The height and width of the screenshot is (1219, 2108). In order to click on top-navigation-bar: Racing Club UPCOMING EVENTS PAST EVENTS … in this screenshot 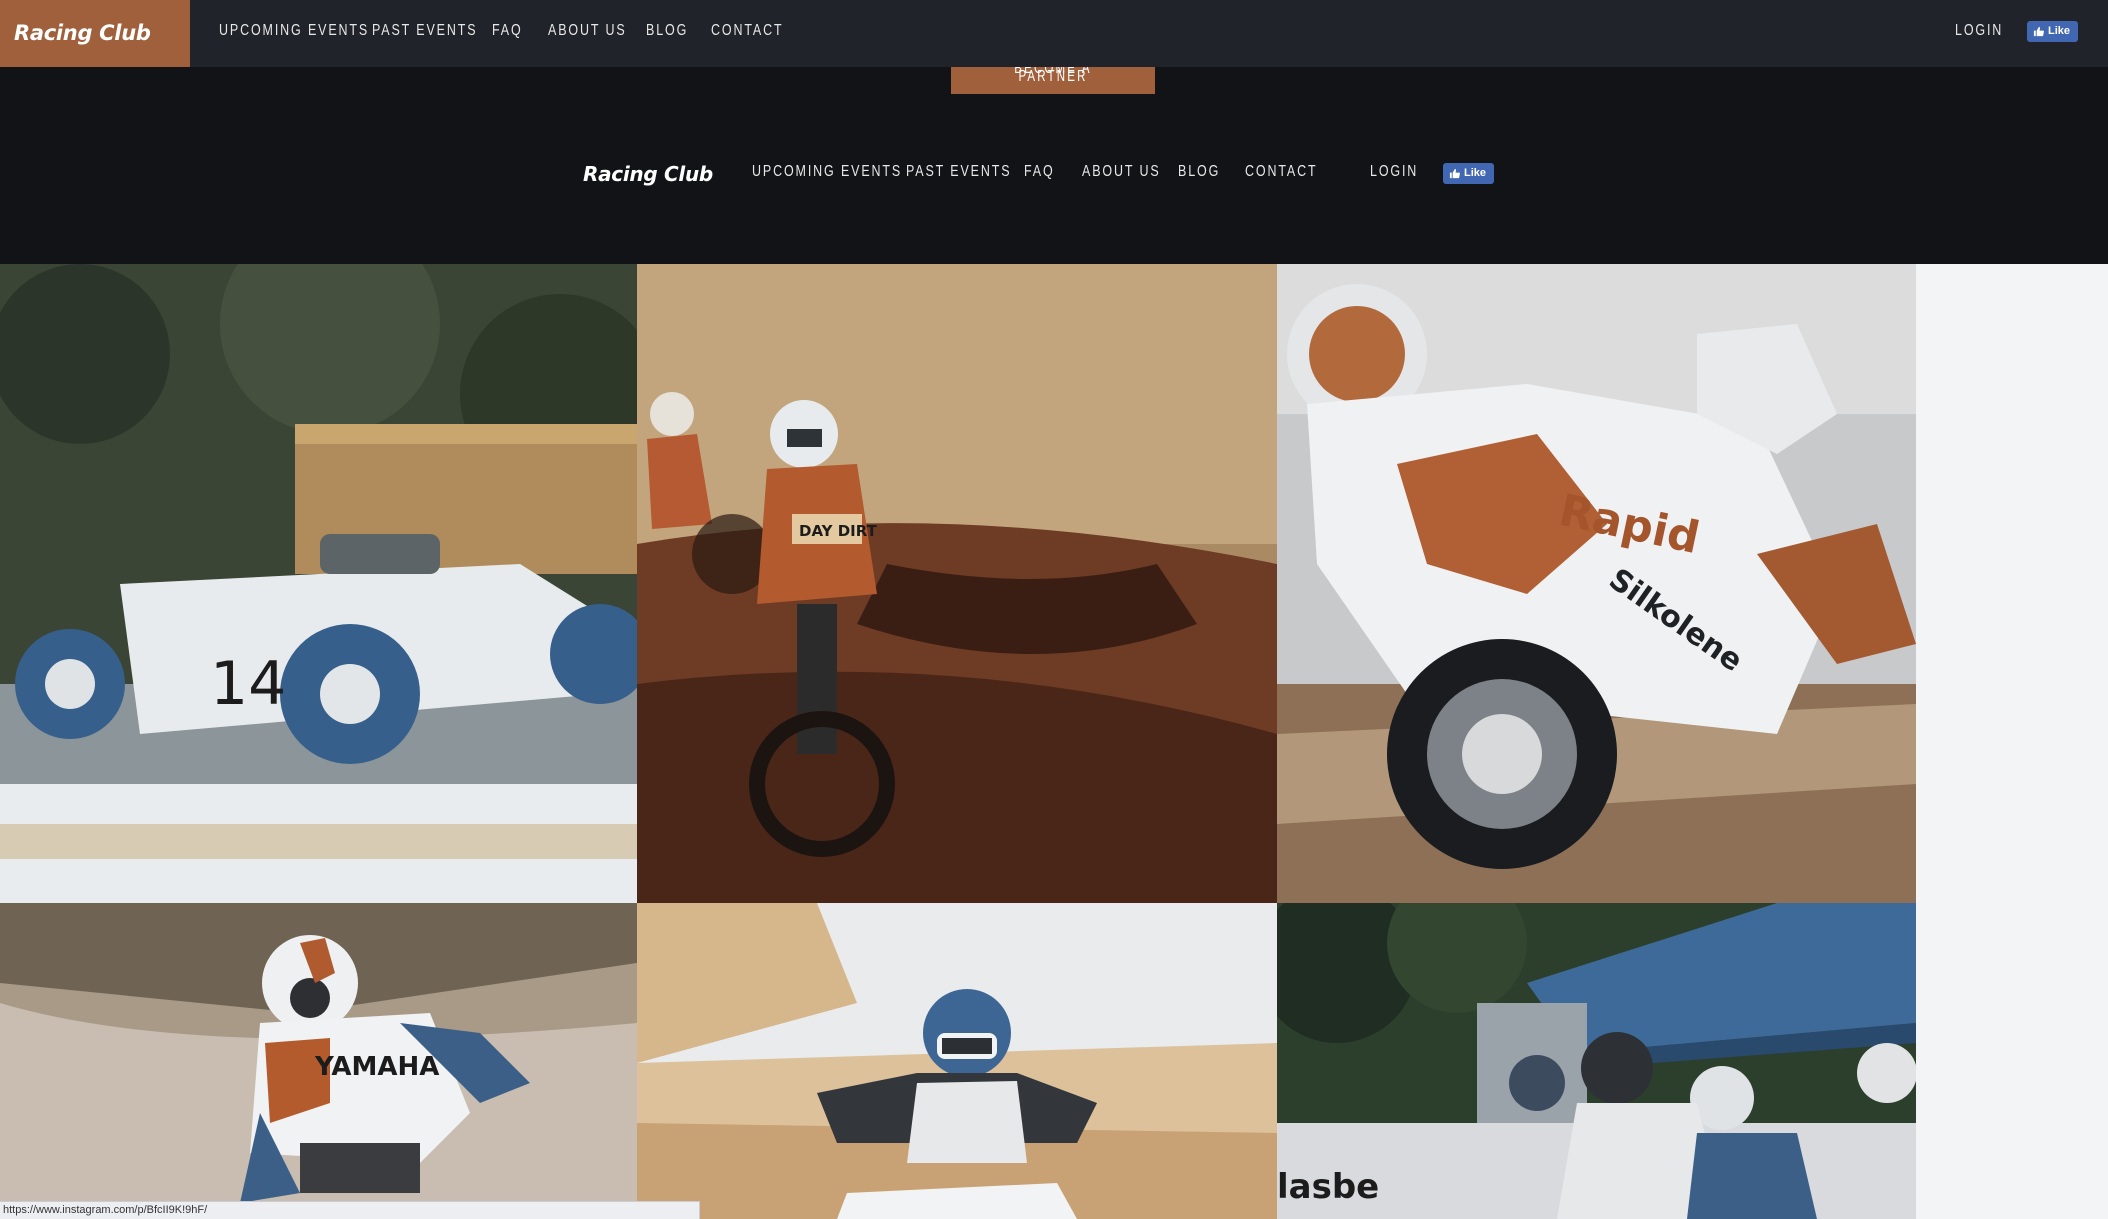, I will do `click(1054, 33)`.